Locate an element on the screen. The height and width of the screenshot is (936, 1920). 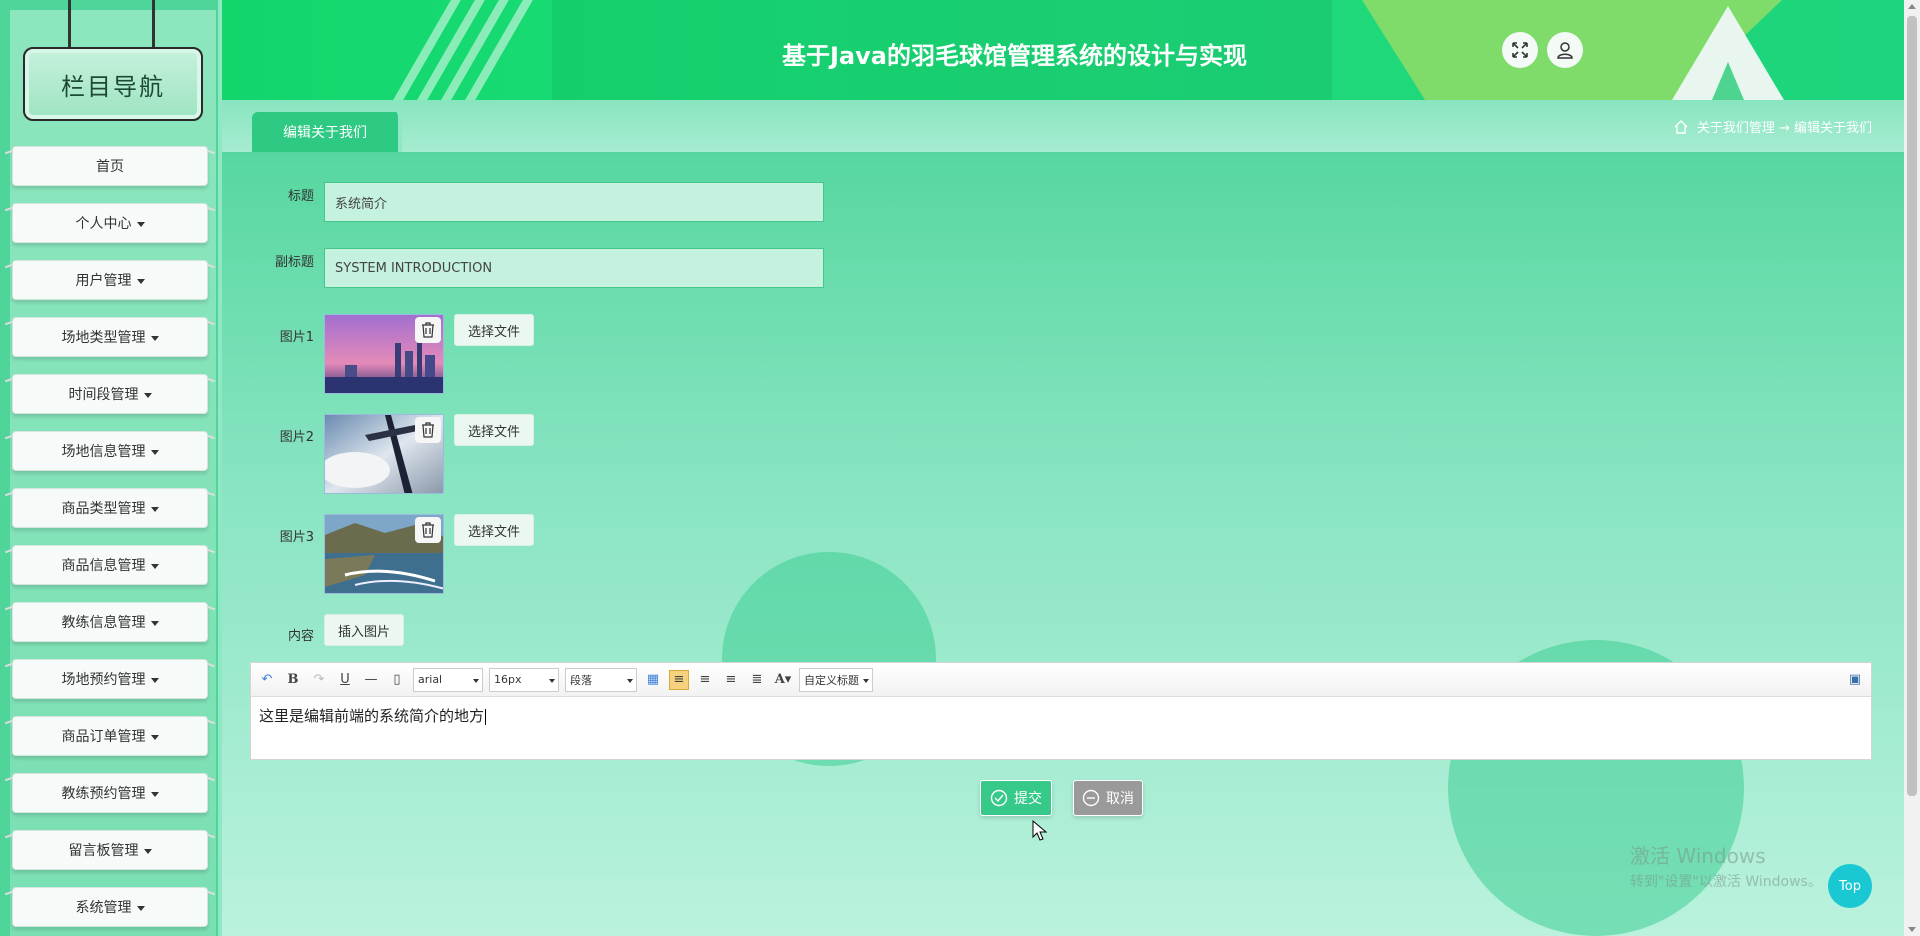
image2-choose-file-button: 选择文件 is located at coordinates (494, 430).